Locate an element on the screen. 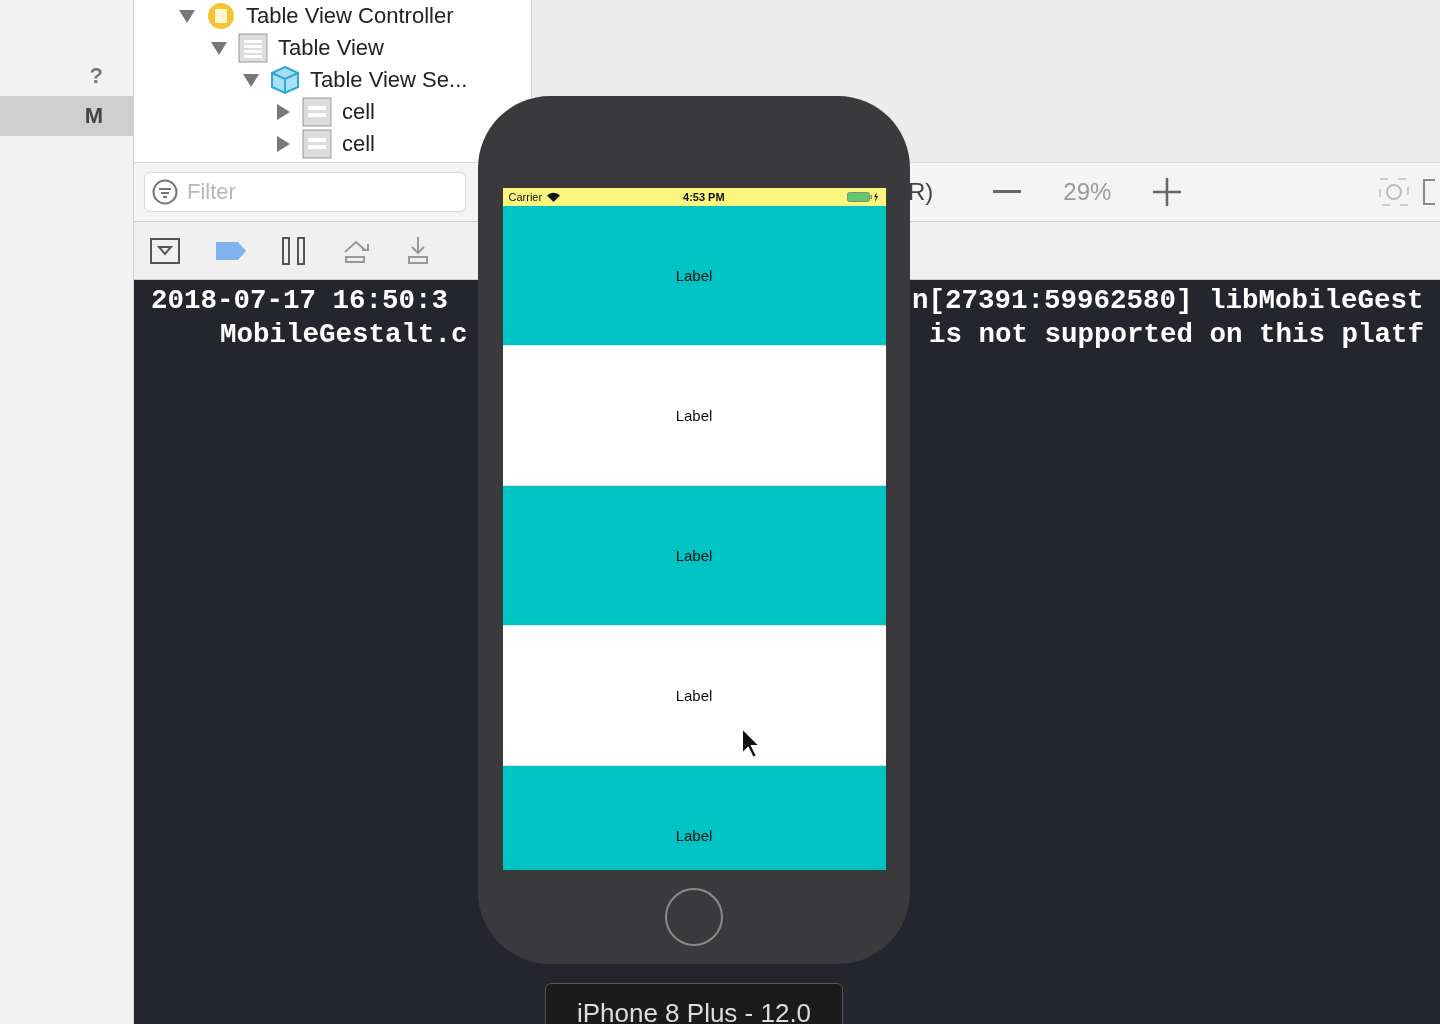 Image resolution: width=1440 pixels, height=1024 pixels. console-text: n[27391:59962580] libMobileGest is located at coordinates (1168, 301).